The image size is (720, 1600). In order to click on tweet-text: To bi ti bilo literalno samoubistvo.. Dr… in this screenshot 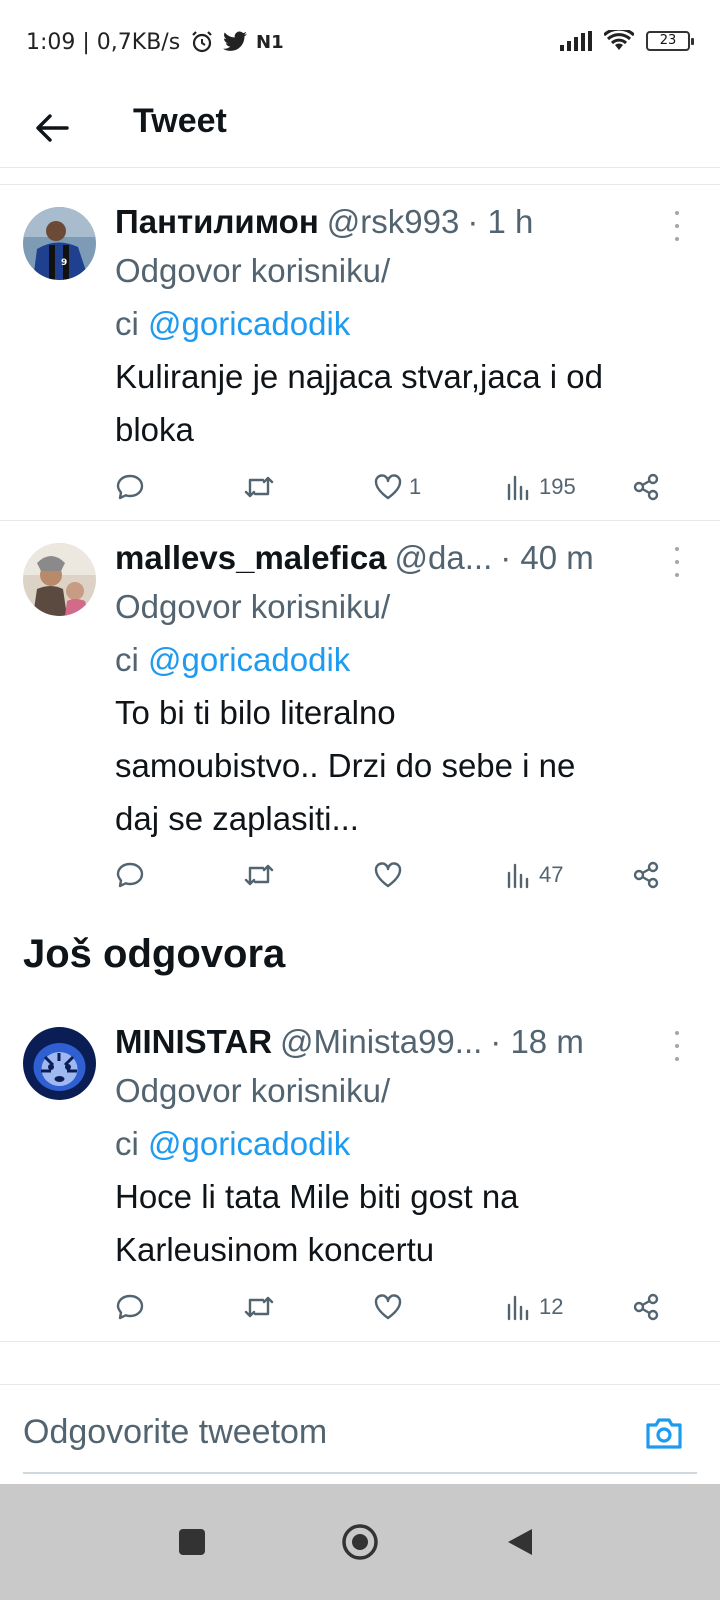, I will do `click(402, 765)`.